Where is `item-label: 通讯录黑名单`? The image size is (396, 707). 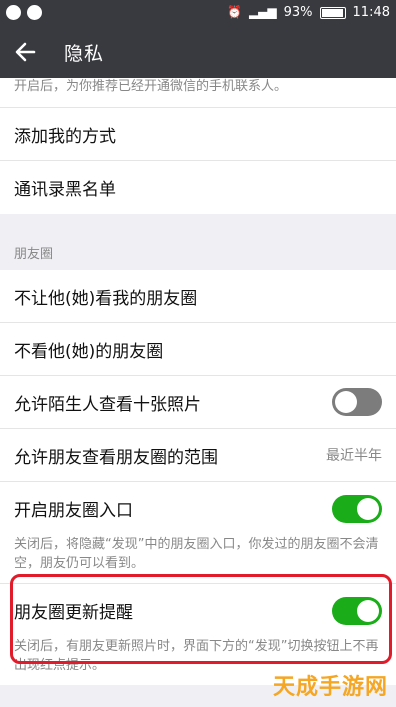 item-label: 通讯录黑名单 is located at coordinates (65, 190).